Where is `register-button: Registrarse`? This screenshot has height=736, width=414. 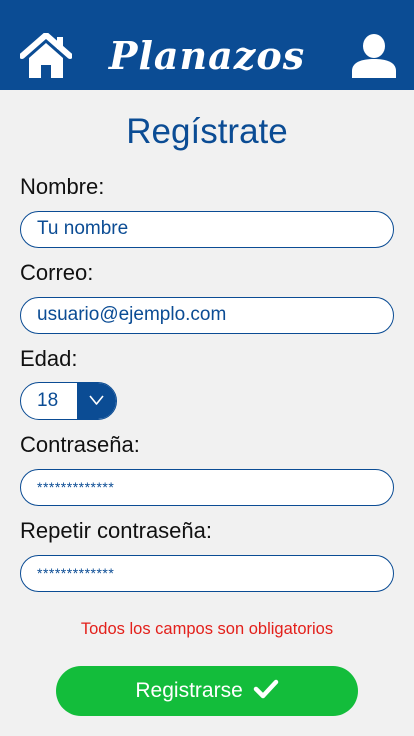
register-button: Registrarse is located at coordinates (207, 691).